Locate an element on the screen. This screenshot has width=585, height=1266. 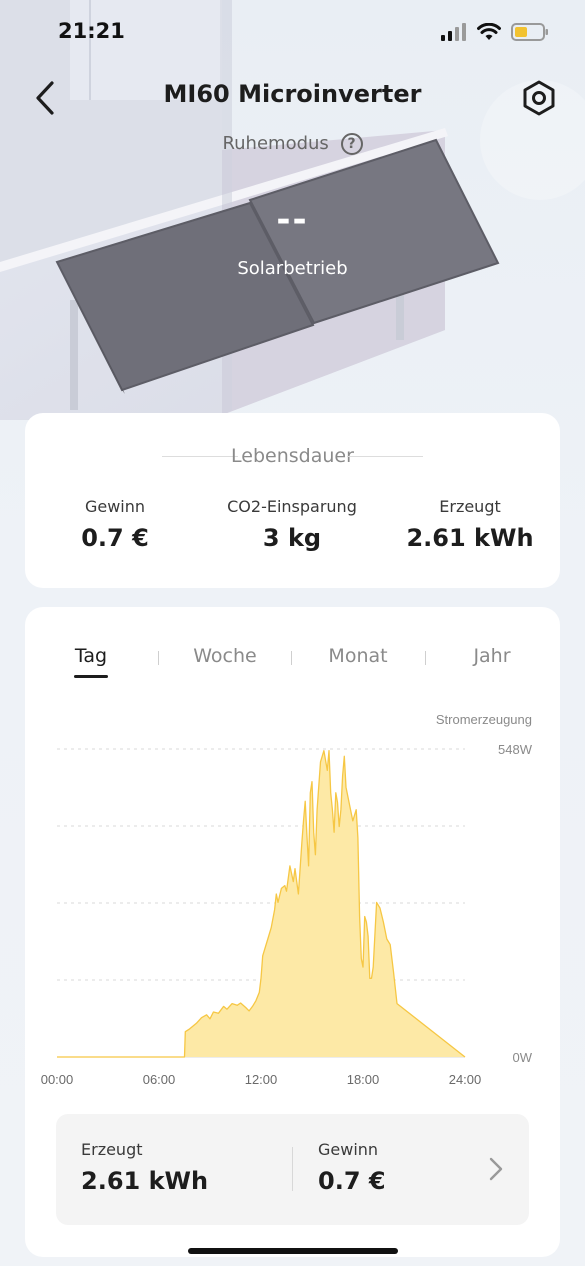
daily-summary: Erzeugt 2.61 kWh Gewinn 0.7 € is located at coordinates (292, 1169).